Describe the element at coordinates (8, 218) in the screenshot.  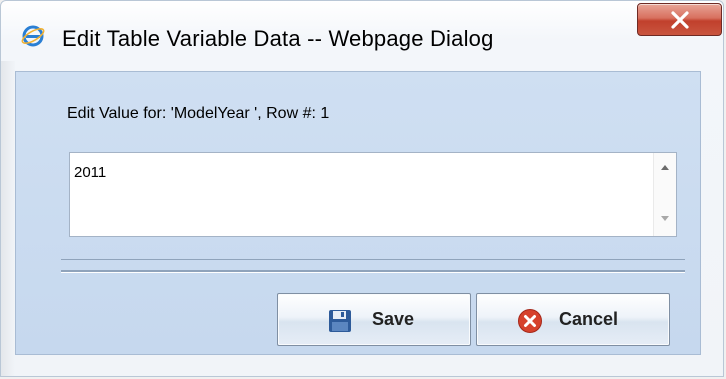
I see `window-left-edge` at that location.